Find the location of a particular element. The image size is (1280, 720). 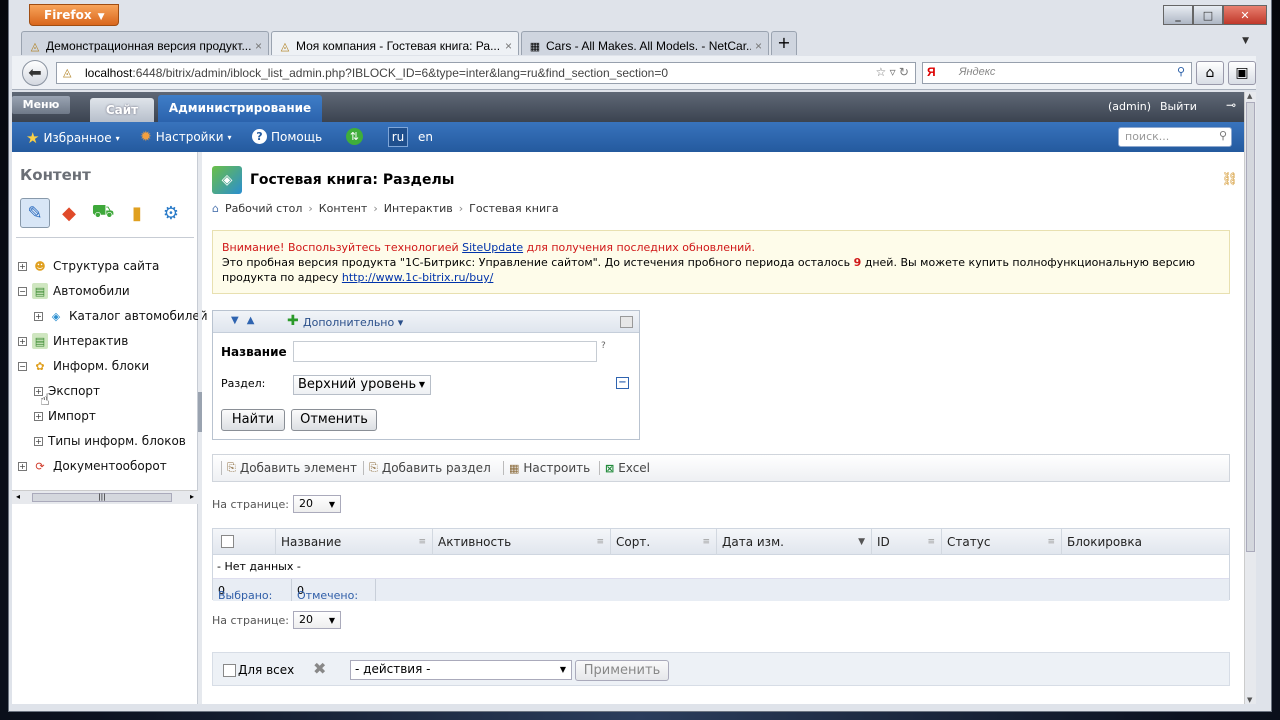

find-button: Найти is located at coordinates (253, 420).